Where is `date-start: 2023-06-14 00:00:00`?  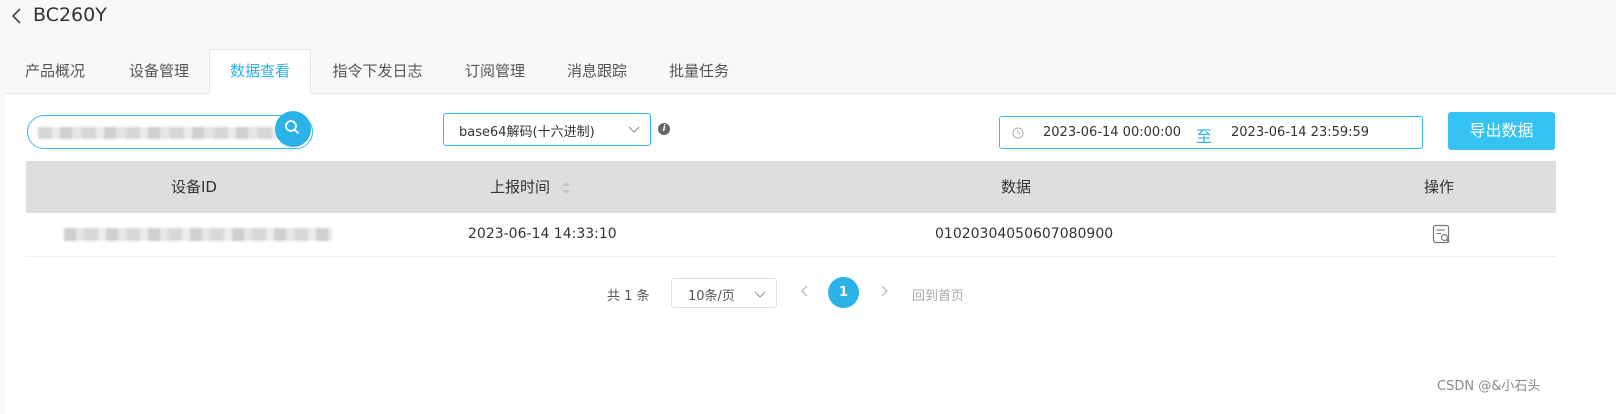
date-start: 2023-06-14 00:00:00 is located at coordinates (1112, 132).